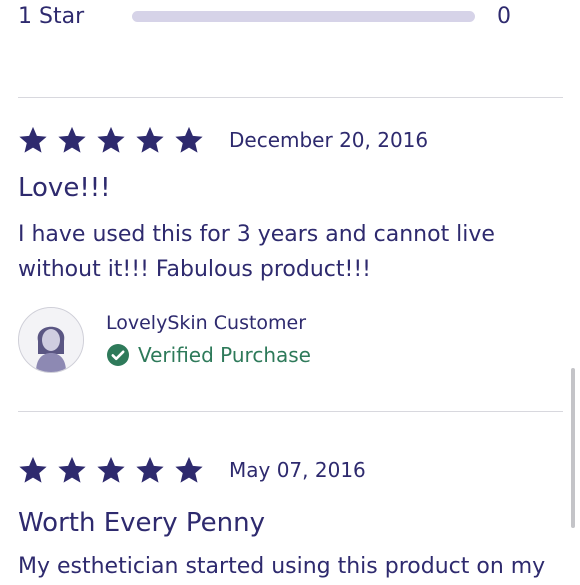 The height and width of the screenshot is (585, 580). Describe the element at coordinates (573, 448) in the screenshot. I see `scrollbar-thumb` at that location.